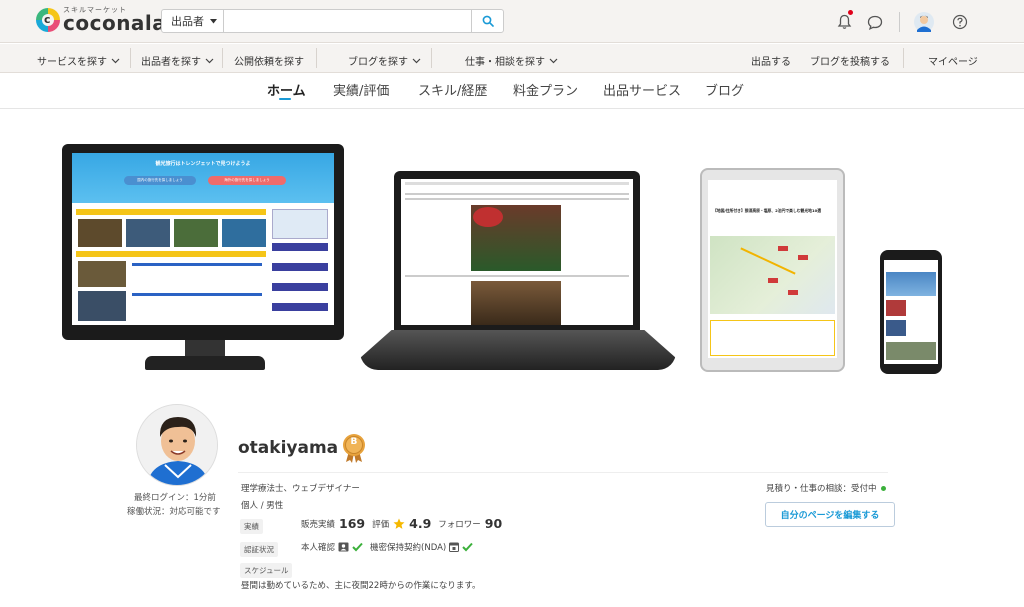 The image size is (1024, 607). I want to click on logo-wordmark: coconala, so click(115, 23).